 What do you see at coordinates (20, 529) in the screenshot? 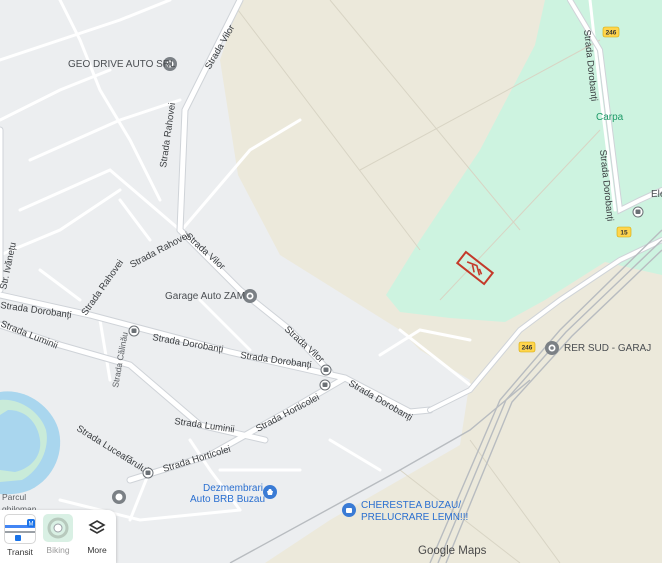
I see `transit-icon: M` at bounding box center [20, 529].